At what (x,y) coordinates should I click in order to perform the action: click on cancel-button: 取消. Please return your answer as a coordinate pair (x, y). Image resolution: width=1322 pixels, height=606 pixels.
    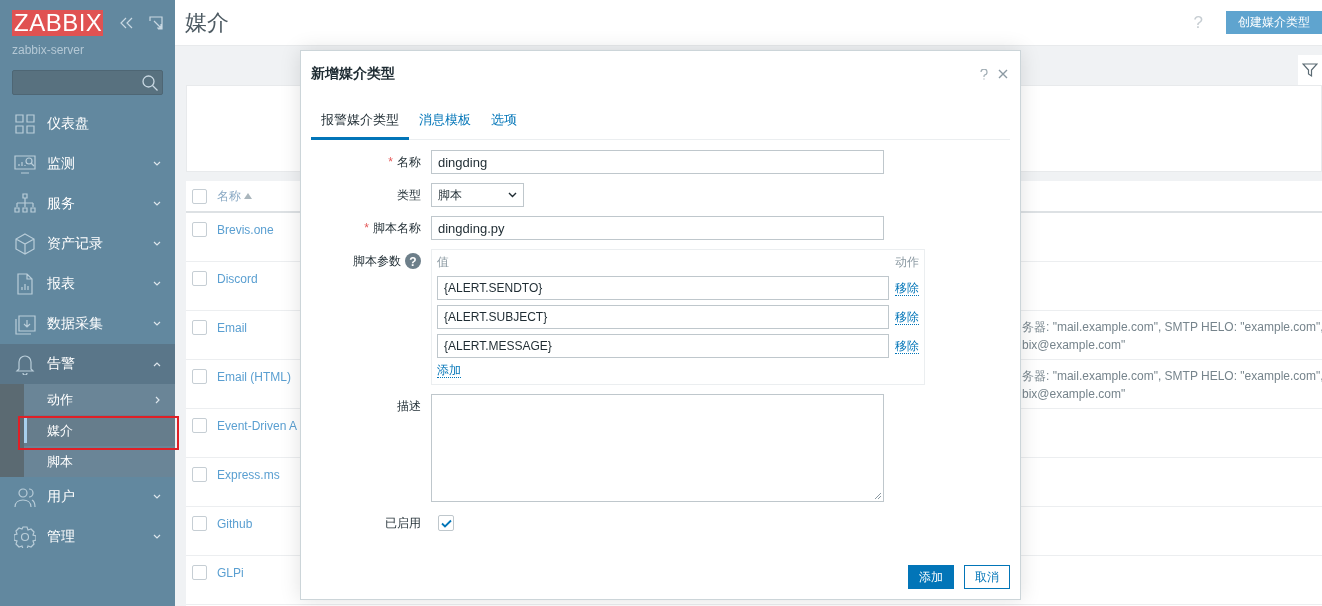
    Looking at the image, I should click on (987, 577).